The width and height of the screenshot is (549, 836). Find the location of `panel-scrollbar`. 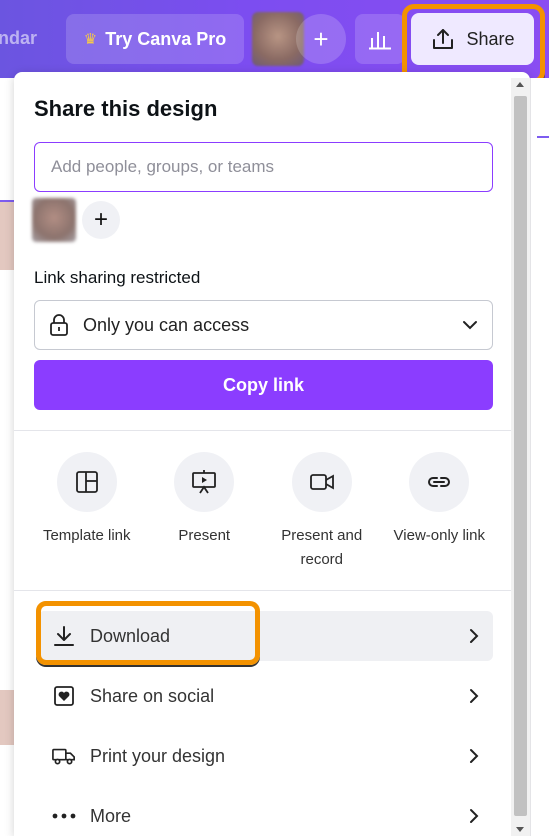

panel-scrollbar is located at coordinates (520, 457).